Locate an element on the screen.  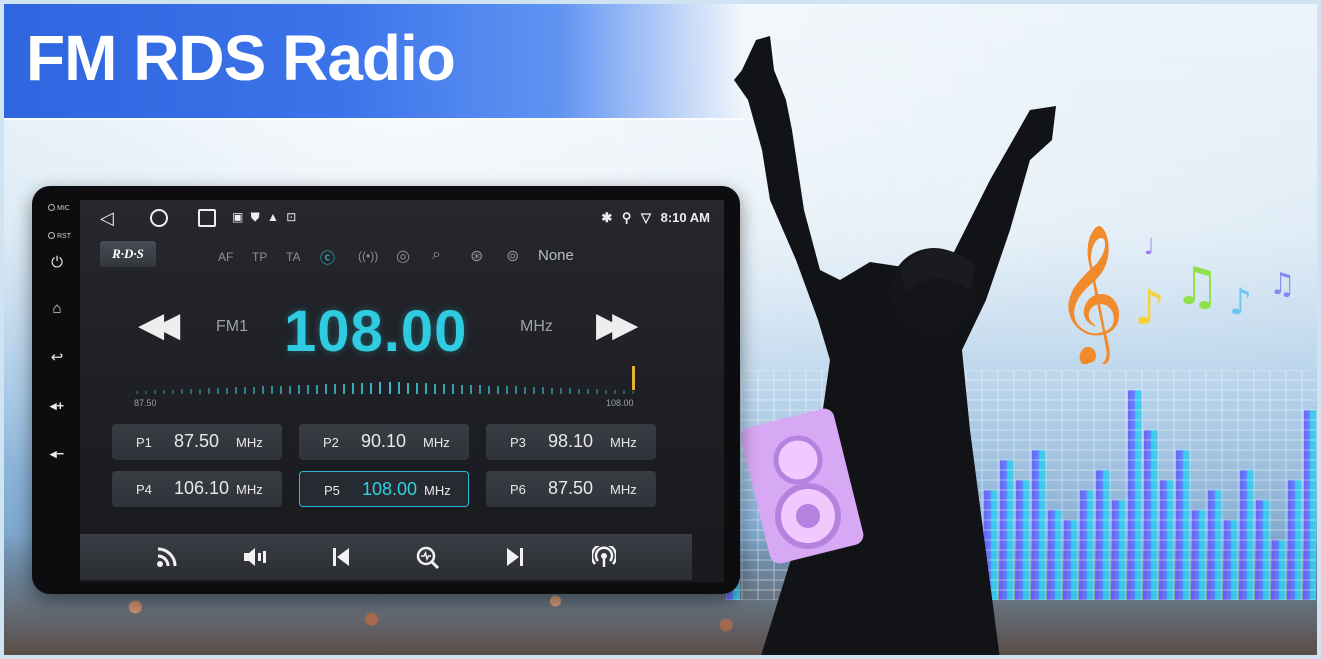
skip-next-icon is located at coordinates (515, 559).